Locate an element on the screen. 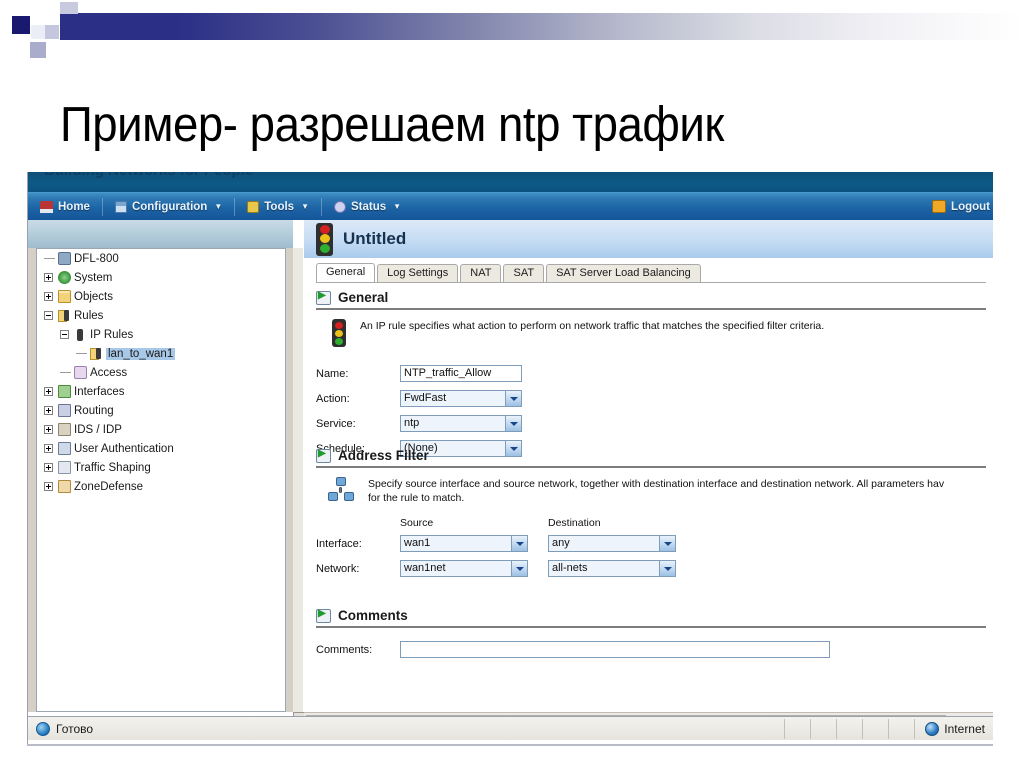 This screenshot has height=768, width=1024. toolbar-item-label: Status is located at coordinates (368, 206).